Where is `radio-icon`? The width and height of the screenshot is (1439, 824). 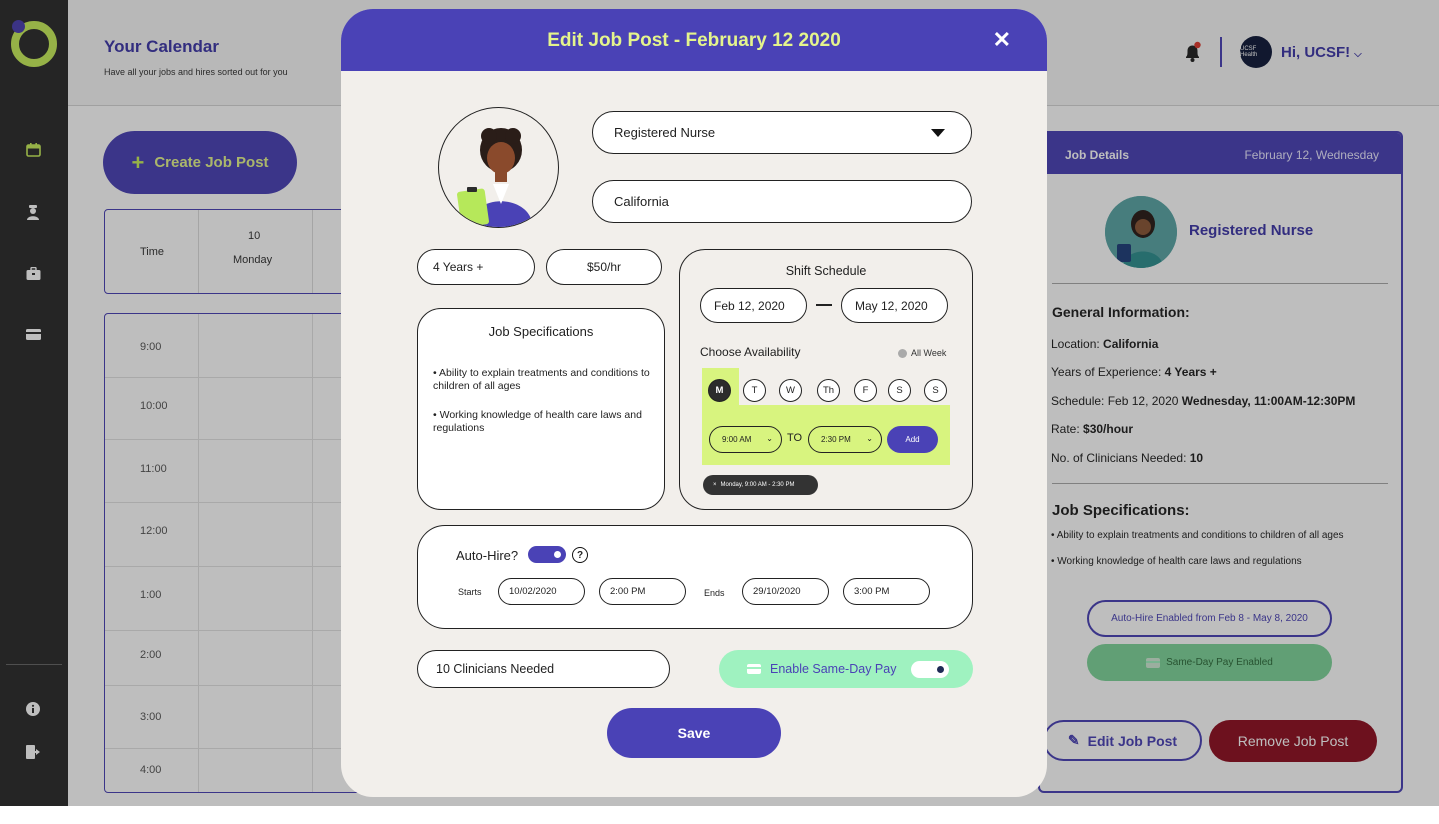 radio-icon is located at coordinates (902, 353).